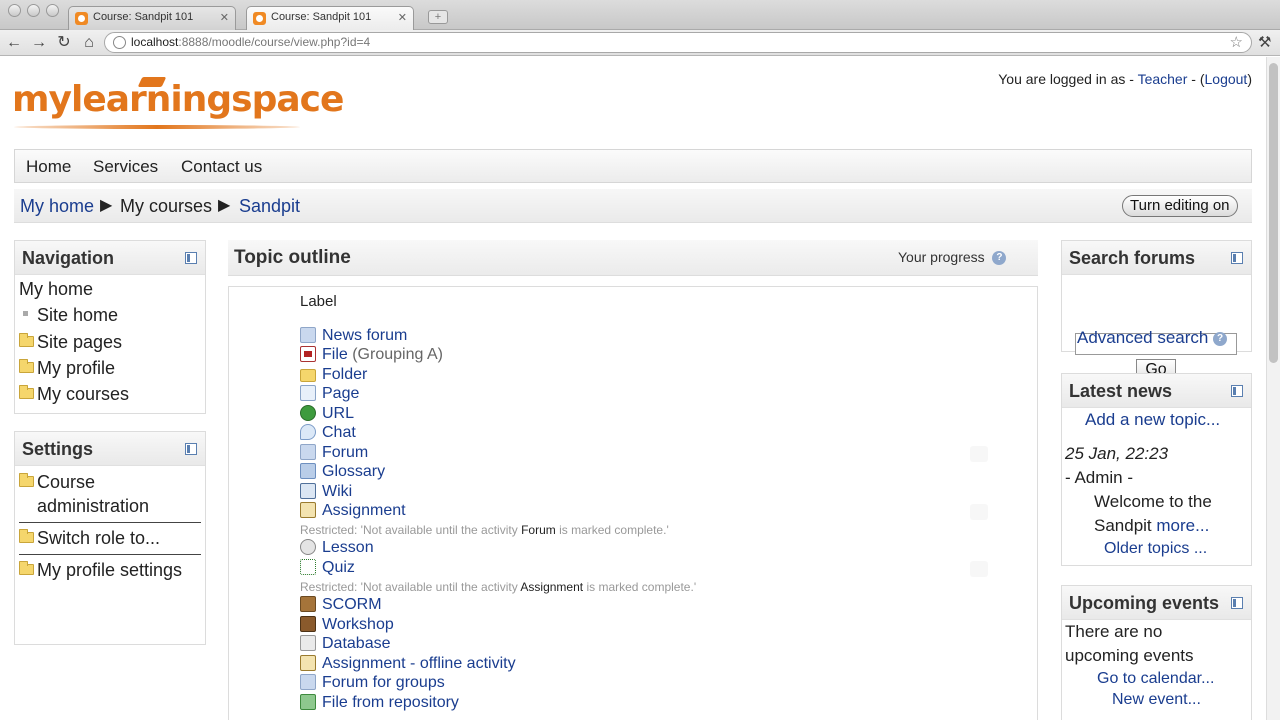 This screenshot has width=1280, height=720. Describe the element at coordinates (353, 336) in the screenshot. I see `activity-news-forum: News forum` at that location.